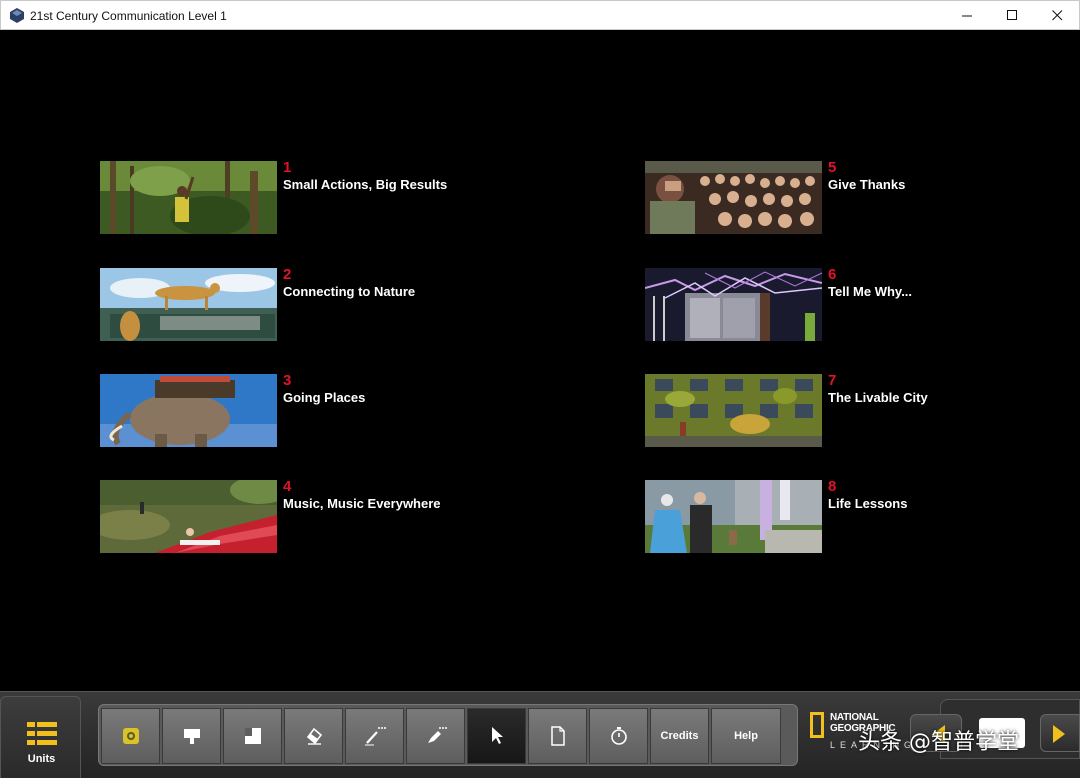  I want to click on screen-shade-tool, so click(191, 736).